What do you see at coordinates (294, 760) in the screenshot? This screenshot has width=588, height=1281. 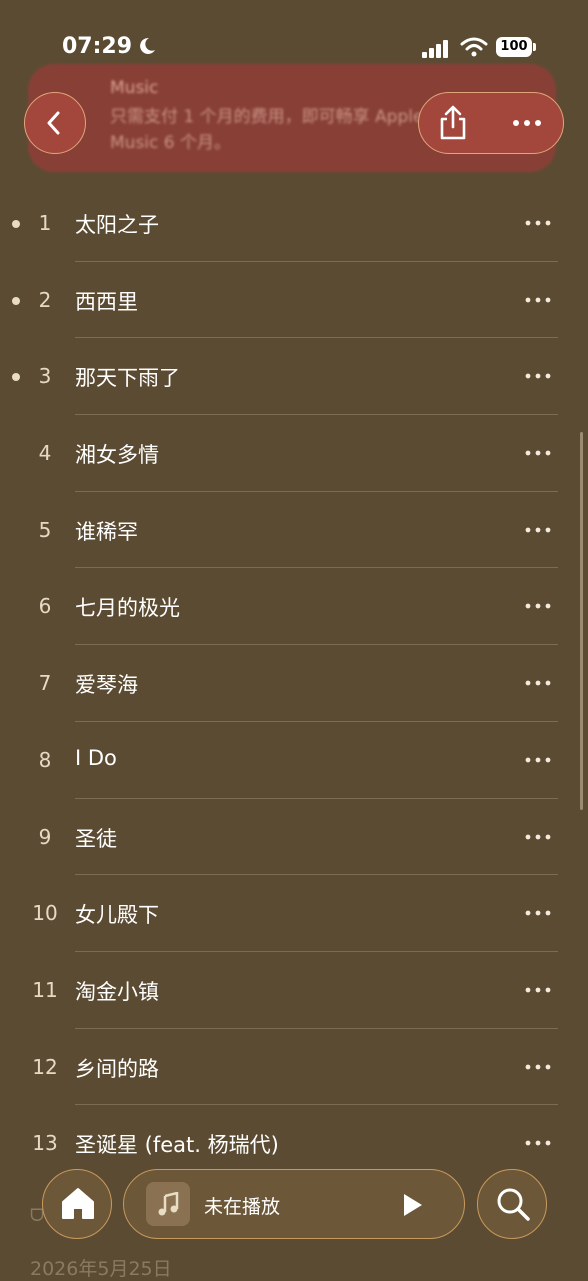 I see `track-row: 8 I Do` at bounding box center [294, 760].